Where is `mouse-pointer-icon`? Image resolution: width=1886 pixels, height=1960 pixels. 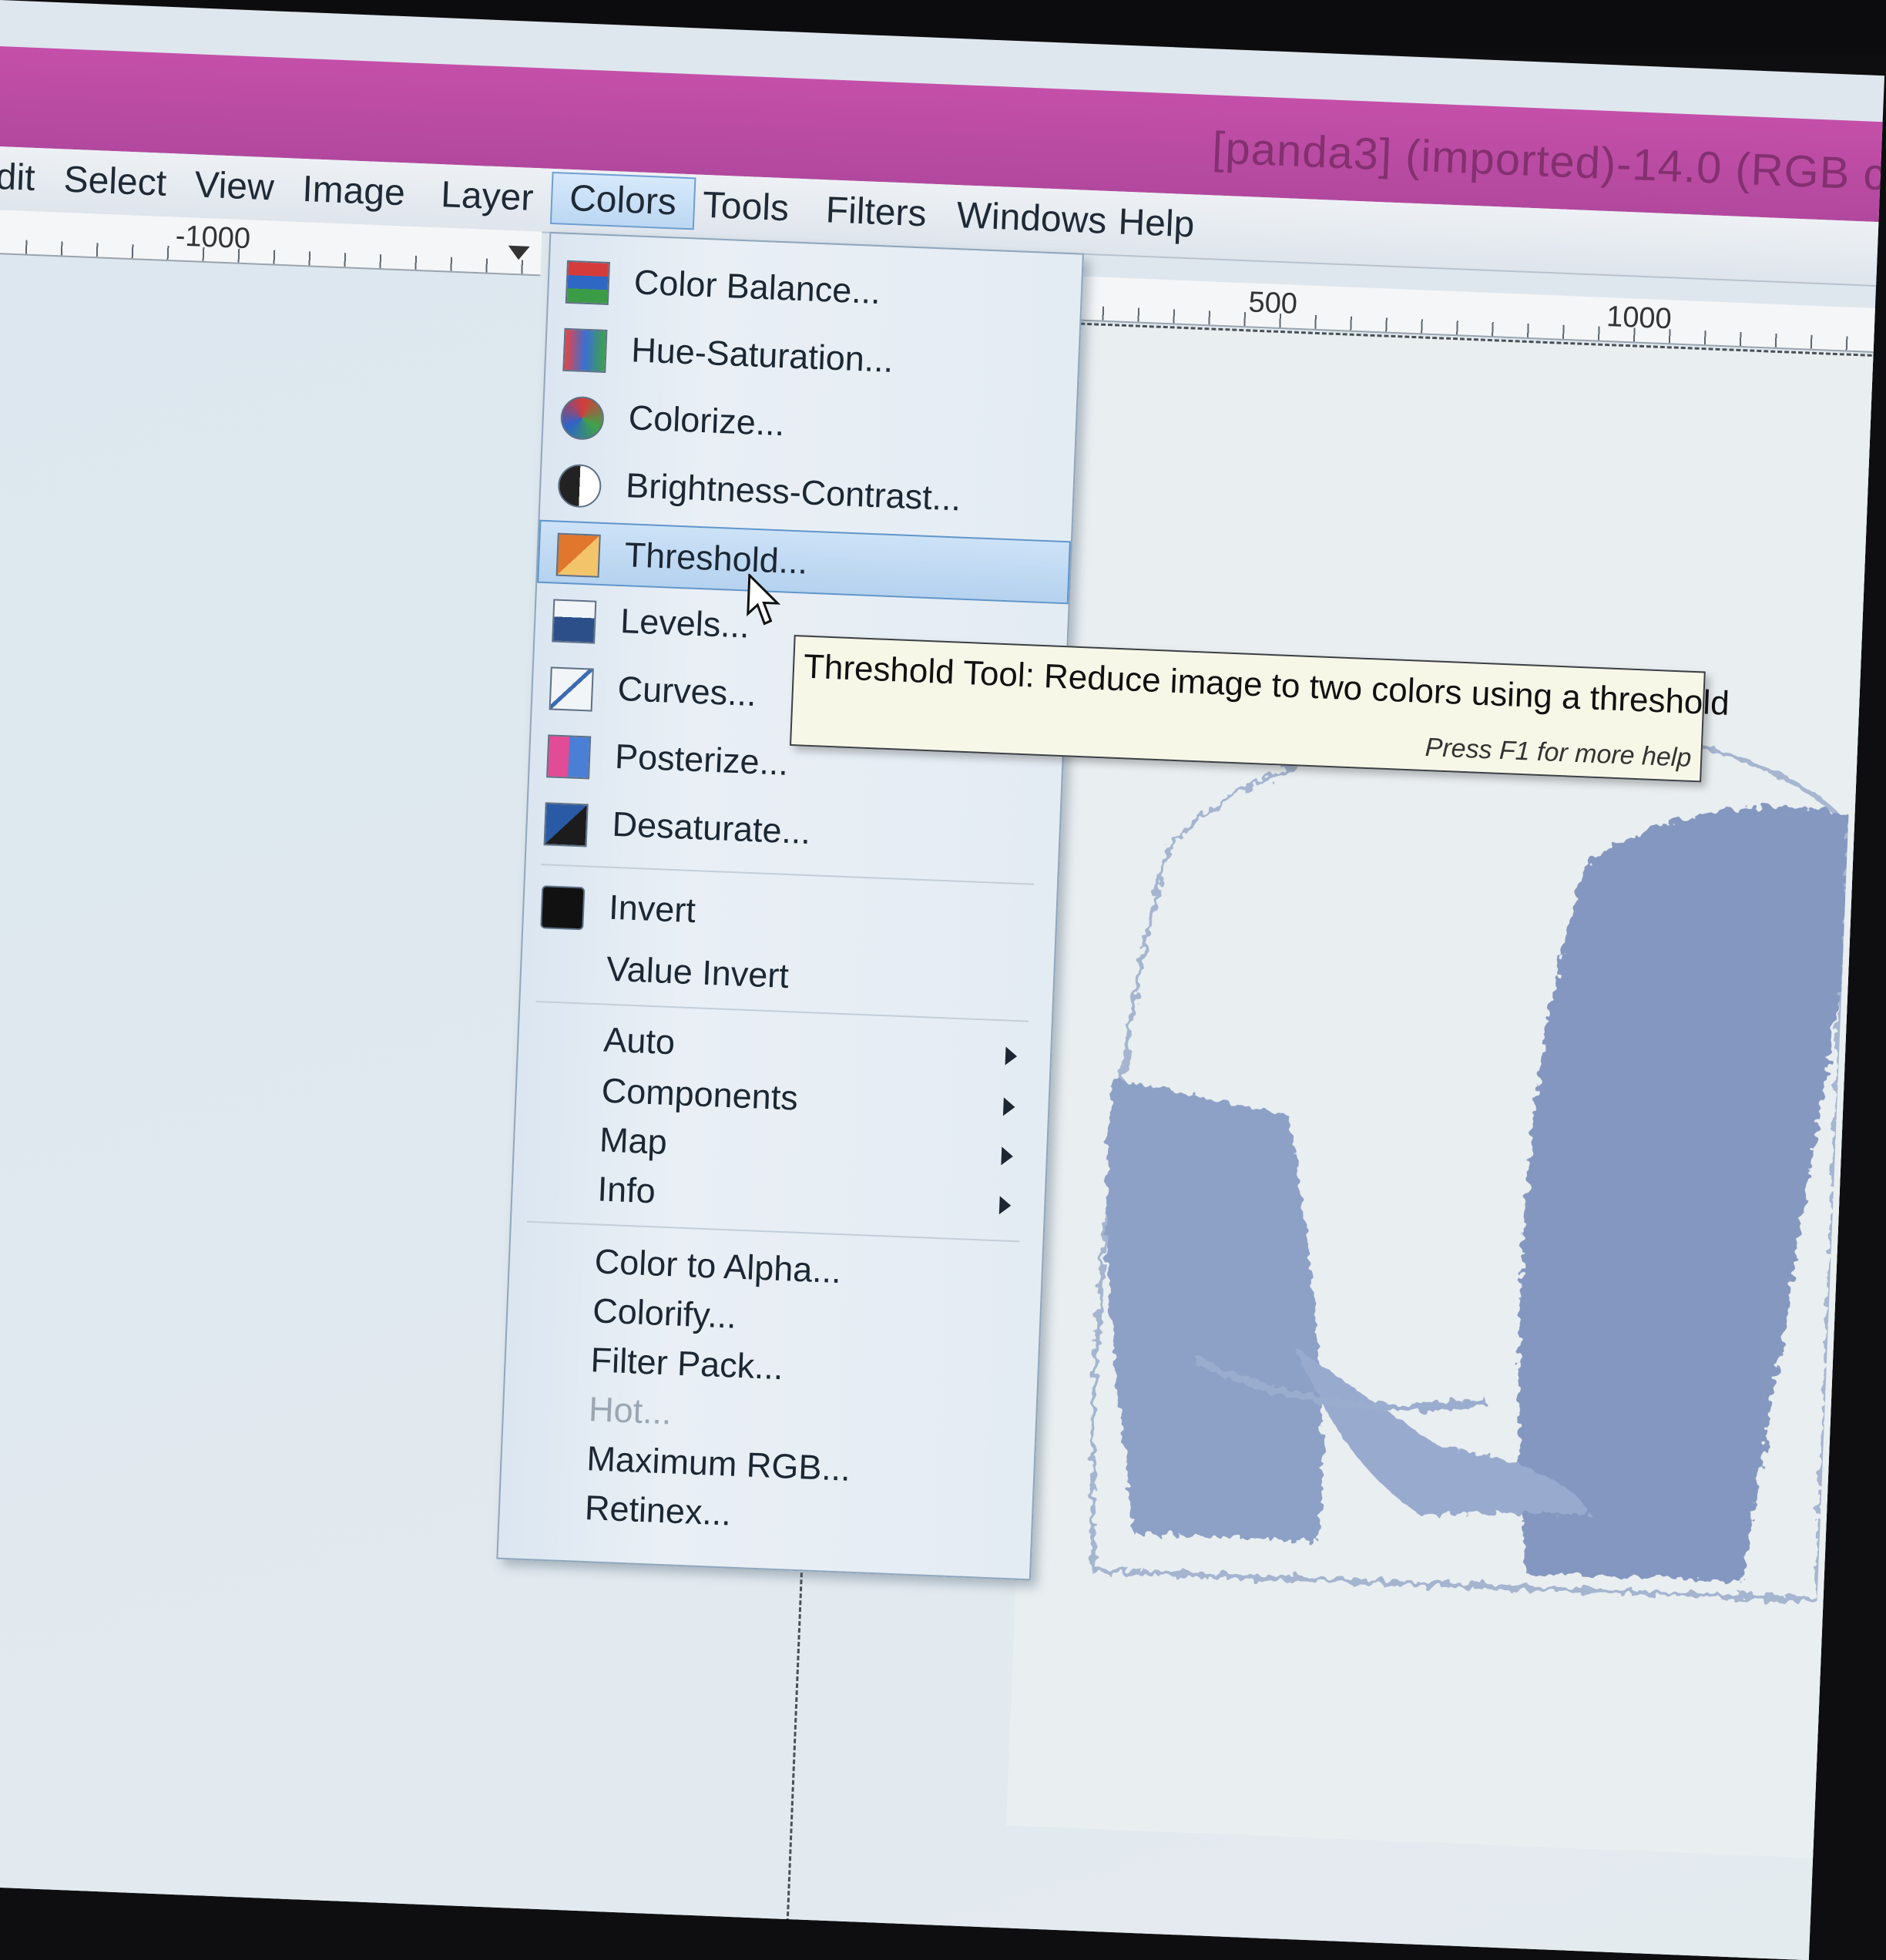
mouse-pointer-icon is located at coordinates (764, 599).